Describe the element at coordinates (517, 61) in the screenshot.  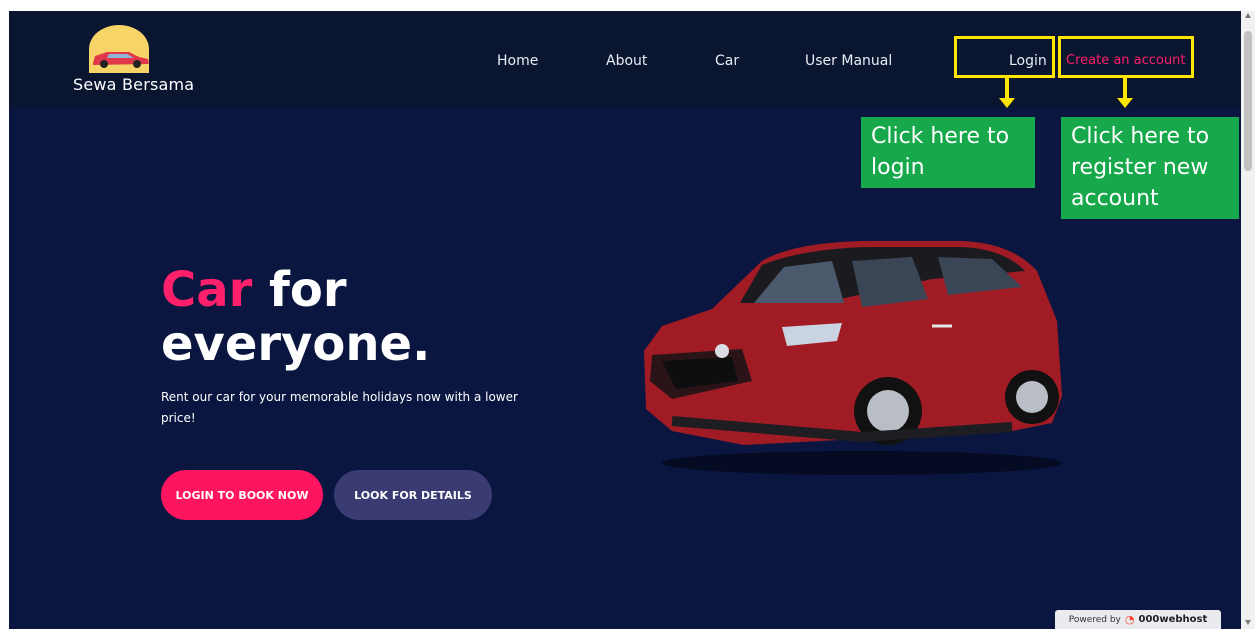
I see `nav-home: Home` at that location.